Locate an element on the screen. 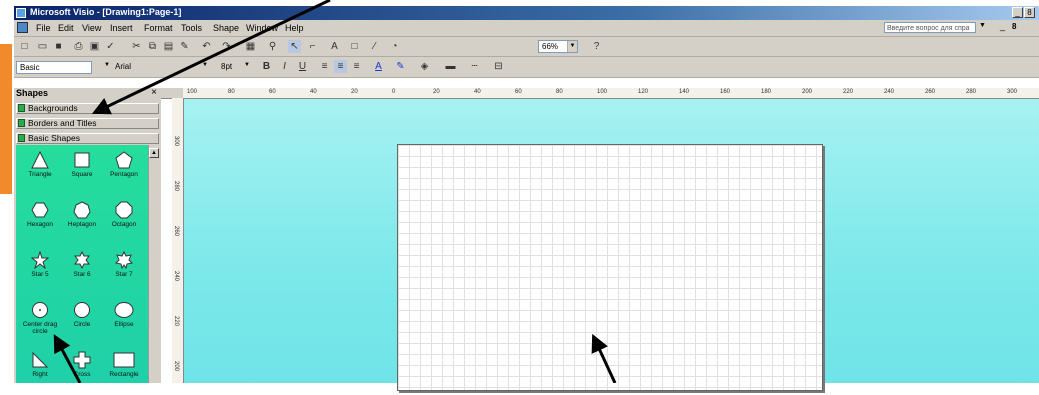 This screenshot has height=395, width=1039. arrow-to-backgrounds is located at coordinates (211, 57).